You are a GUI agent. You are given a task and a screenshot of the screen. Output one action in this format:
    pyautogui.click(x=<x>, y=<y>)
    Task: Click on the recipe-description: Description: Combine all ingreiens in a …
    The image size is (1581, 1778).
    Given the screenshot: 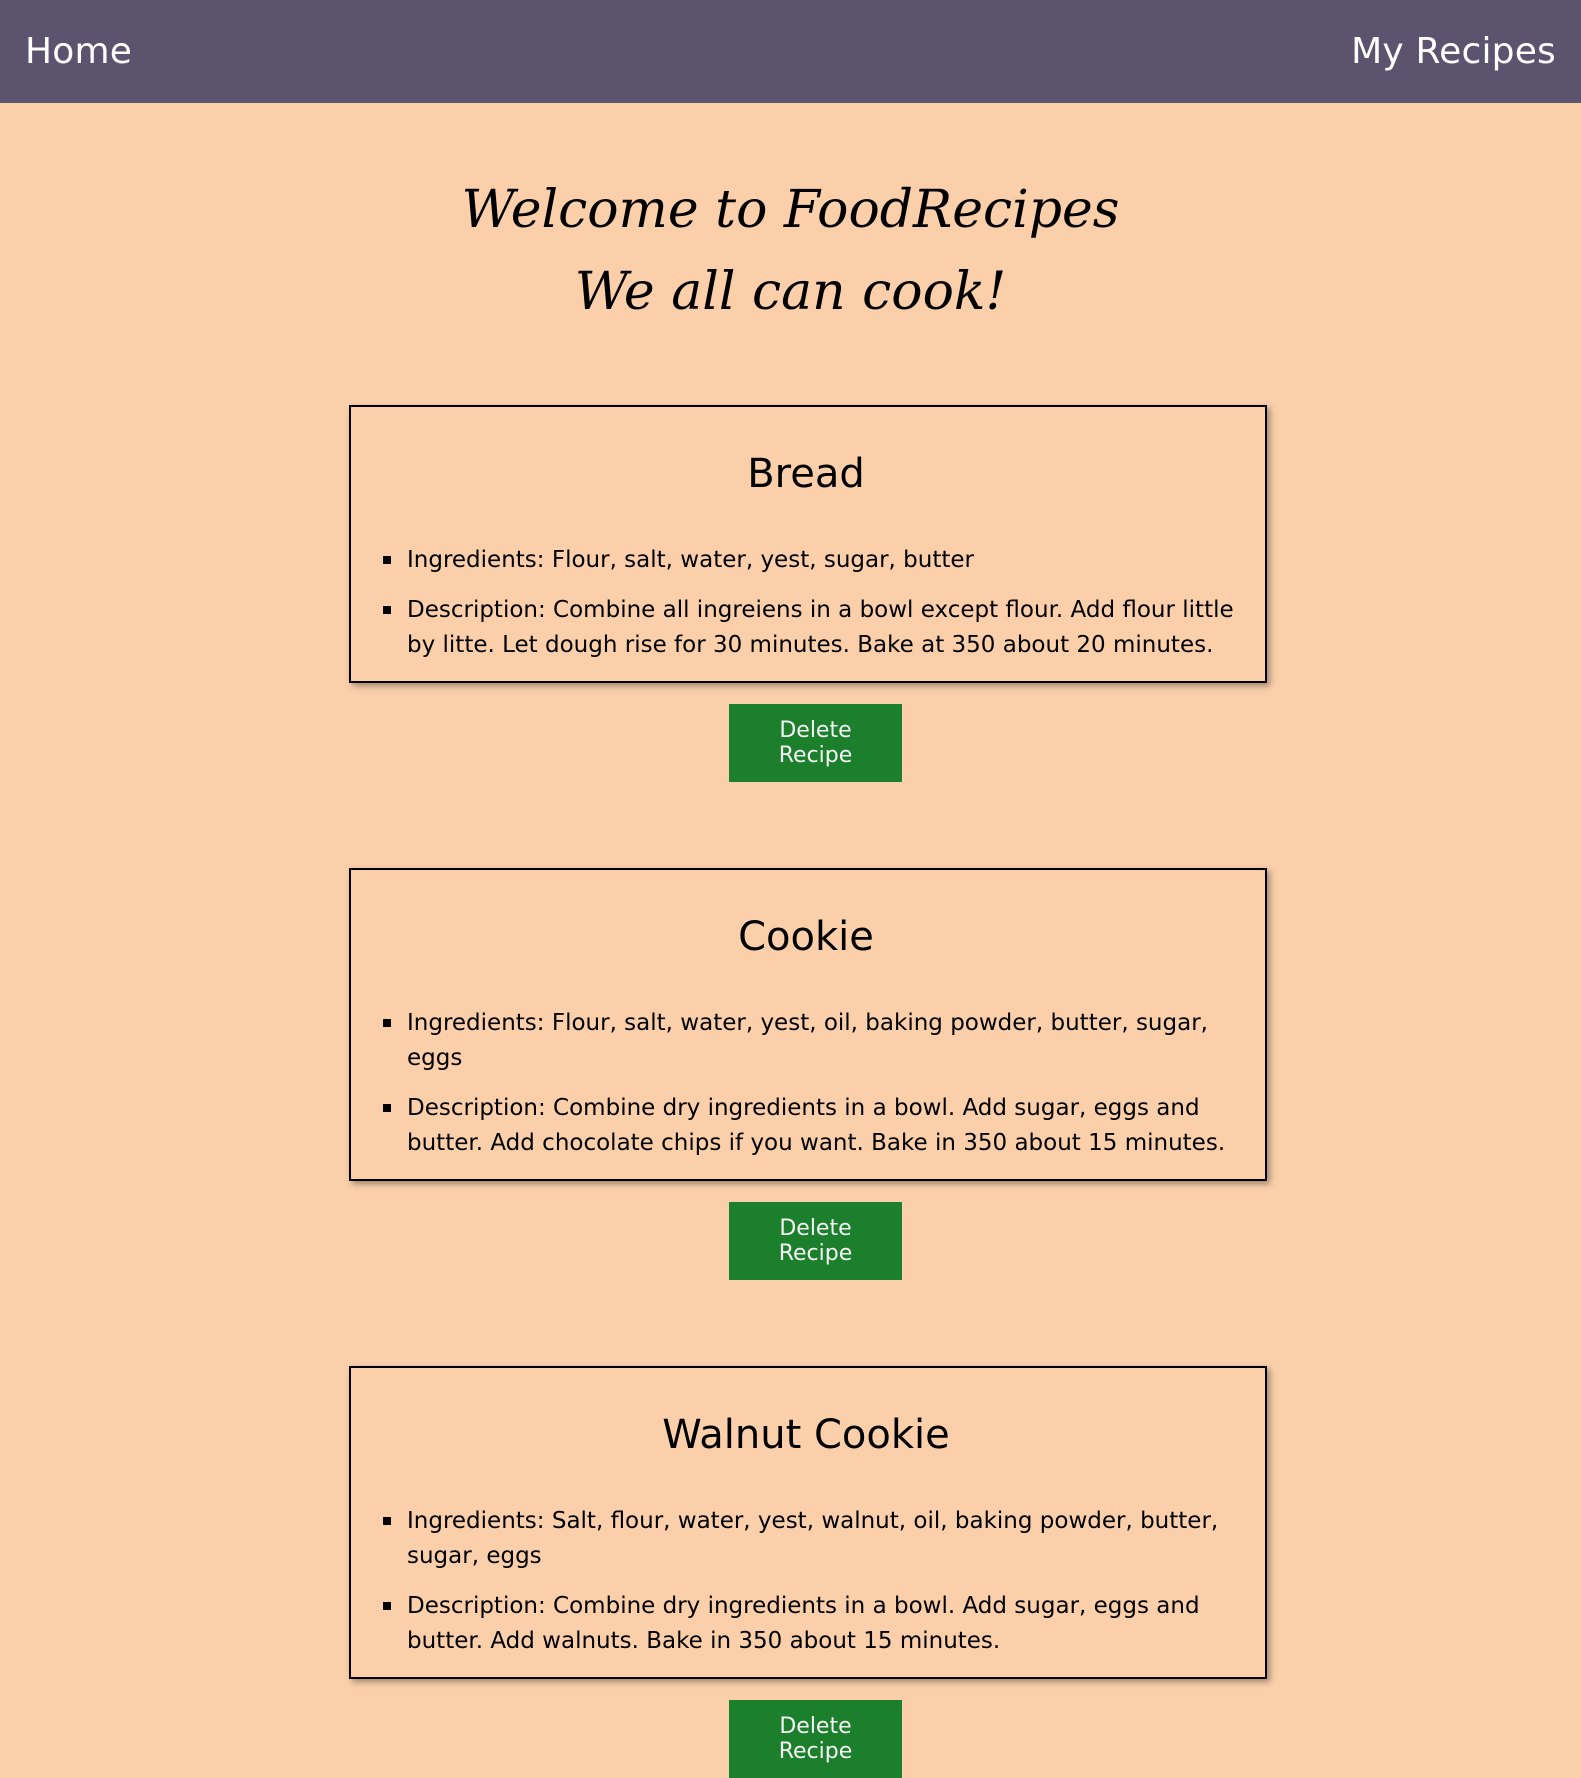 What is the action you would take?
    pyautogui.click(x=806, y=628)
    